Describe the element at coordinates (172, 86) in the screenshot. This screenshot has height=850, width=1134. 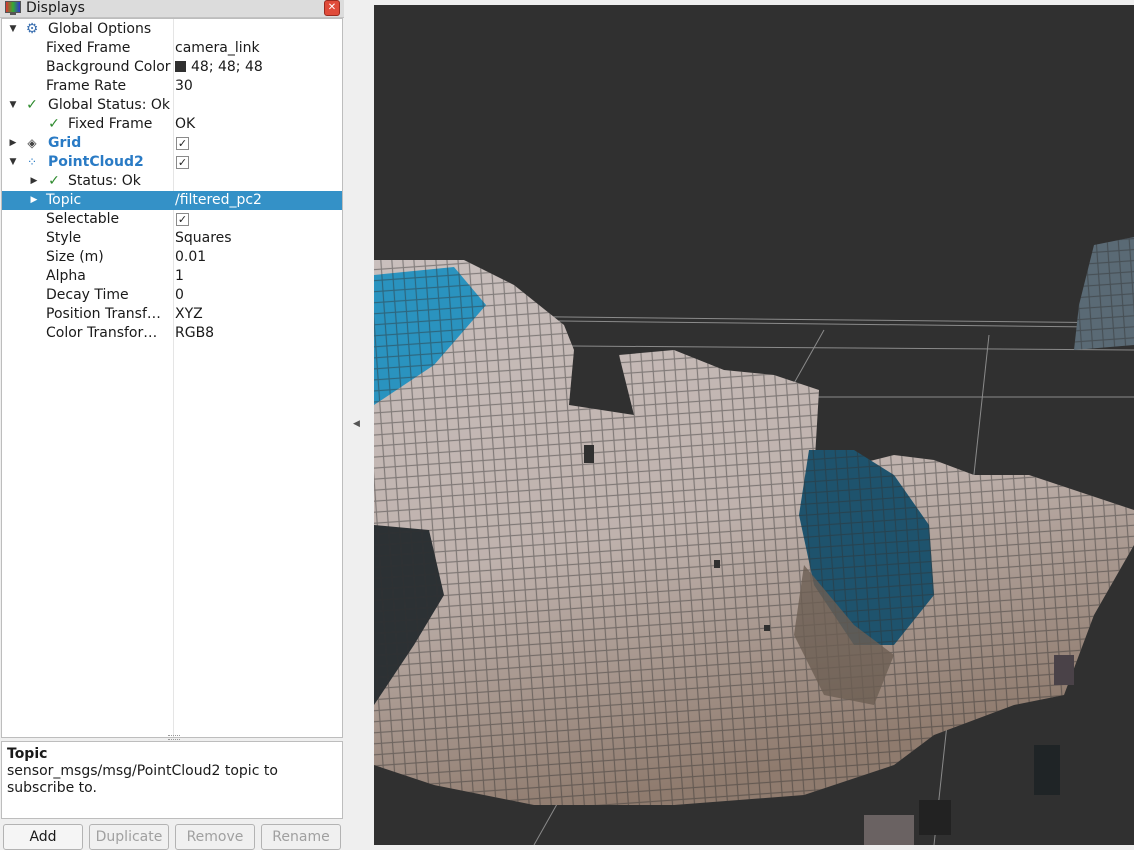
I see `property-frame-rate: Frame Rate 30` at that location.